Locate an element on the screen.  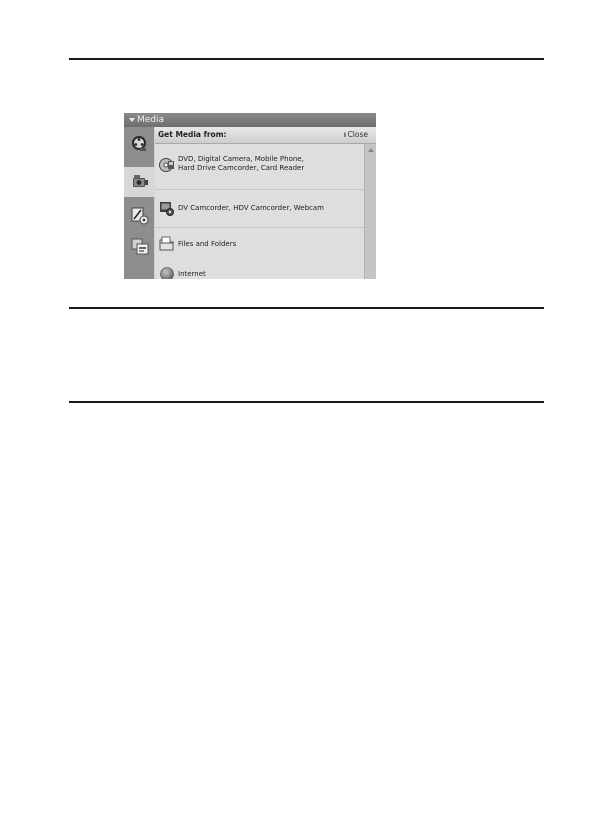
side-tab-edit is located at coordinates (139, 216).